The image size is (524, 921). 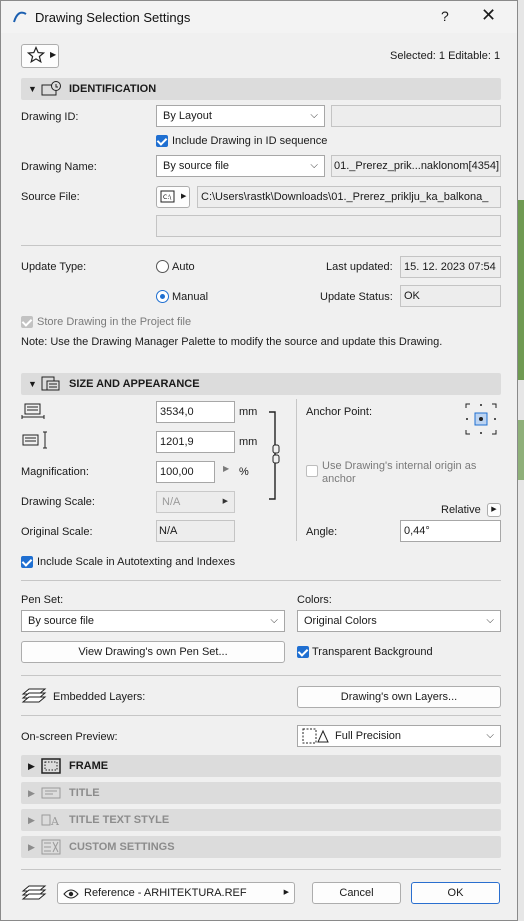 I want to click on height-unit: mm, so click(x=248, y=442).